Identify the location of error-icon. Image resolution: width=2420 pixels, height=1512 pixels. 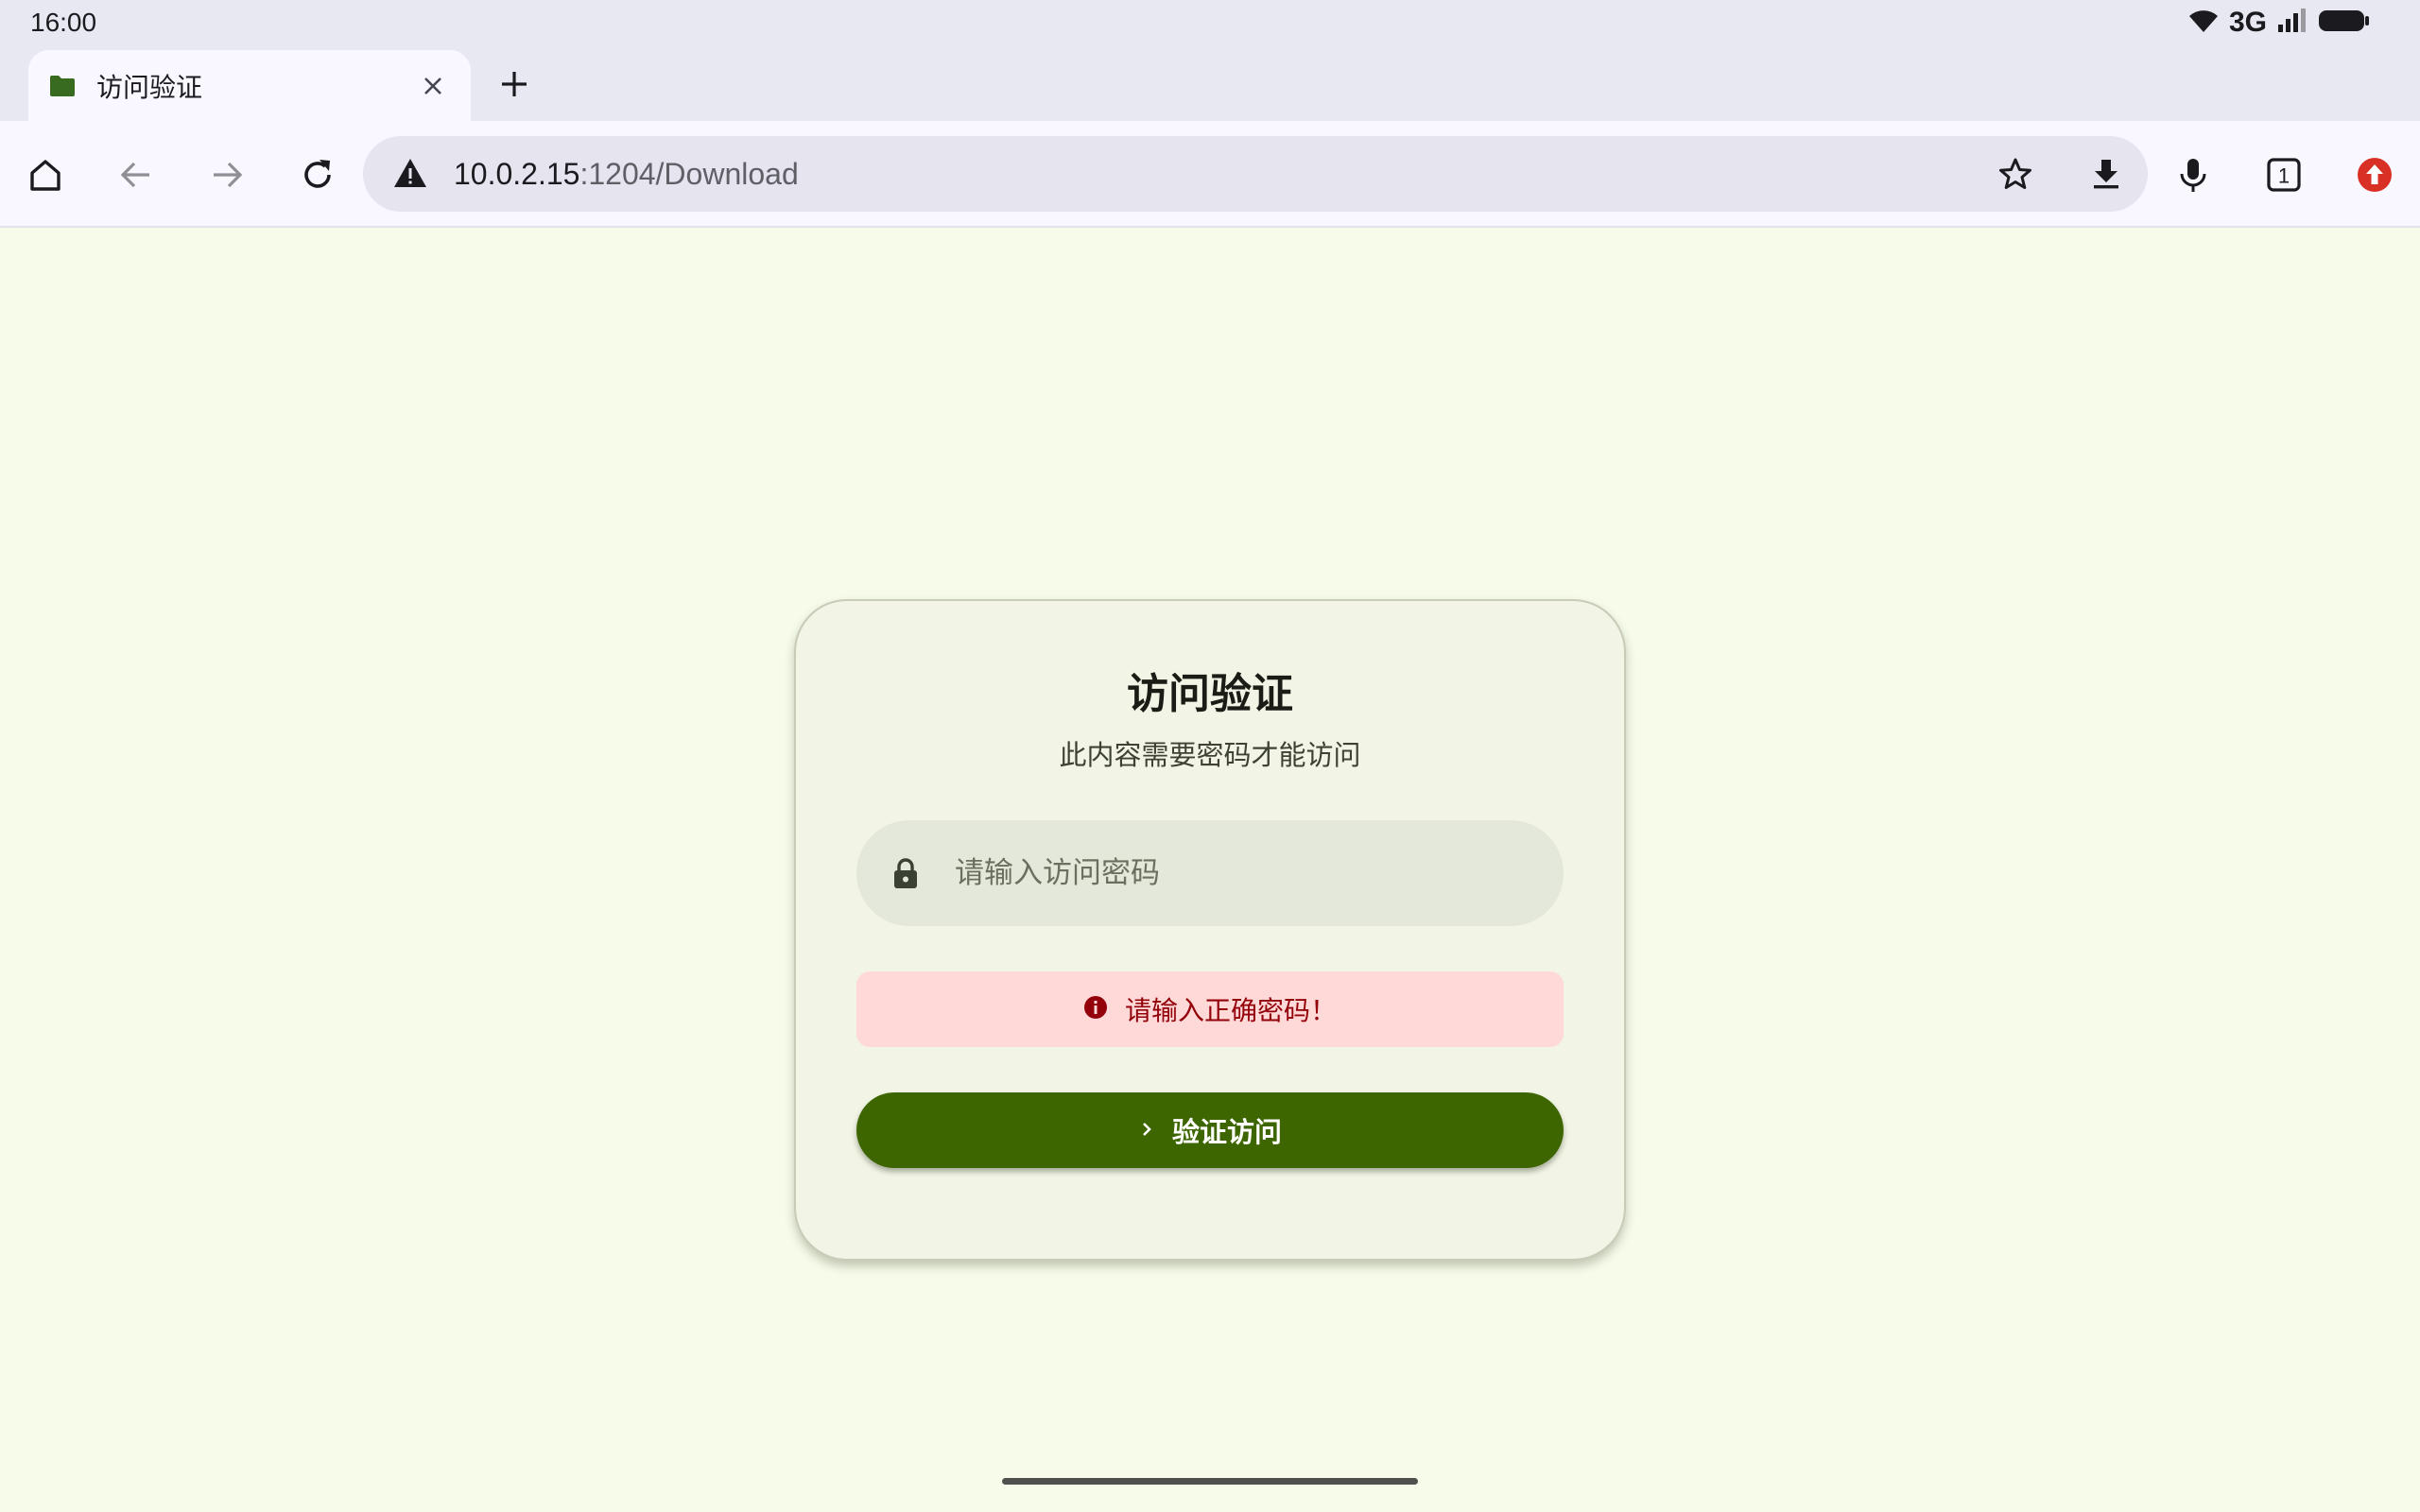
(1096, 1009).